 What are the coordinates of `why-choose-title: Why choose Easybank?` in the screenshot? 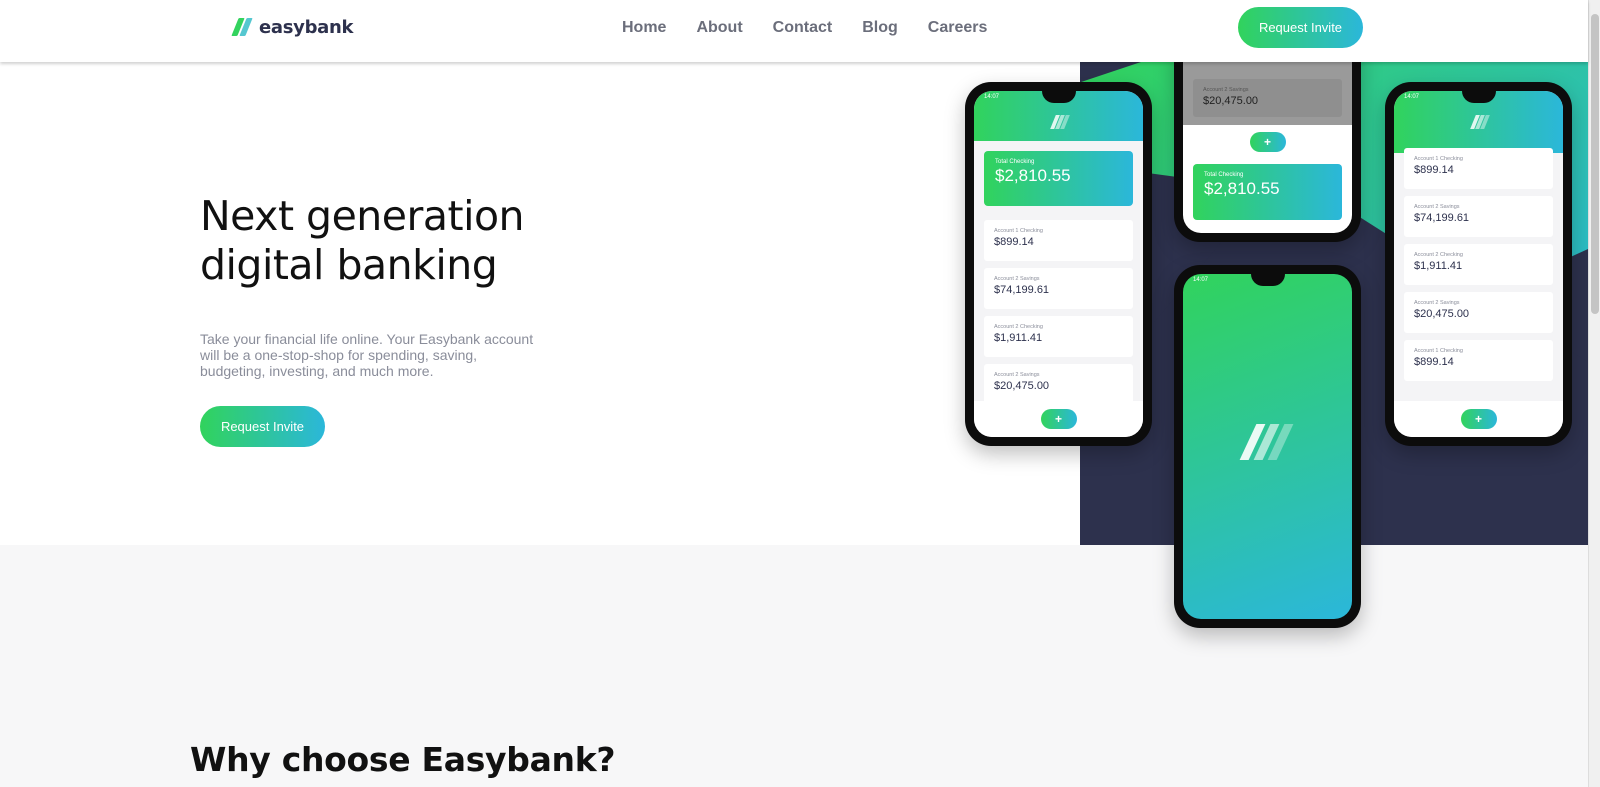 It's located at (403, 759).